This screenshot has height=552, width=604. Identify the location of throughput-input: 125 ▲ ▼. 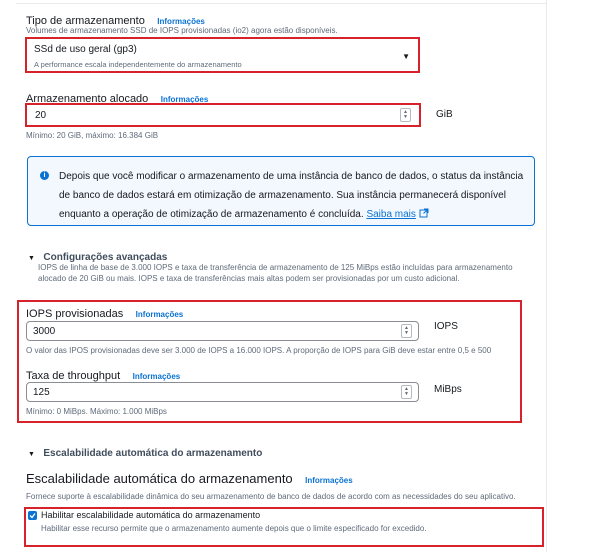
(222, 392).